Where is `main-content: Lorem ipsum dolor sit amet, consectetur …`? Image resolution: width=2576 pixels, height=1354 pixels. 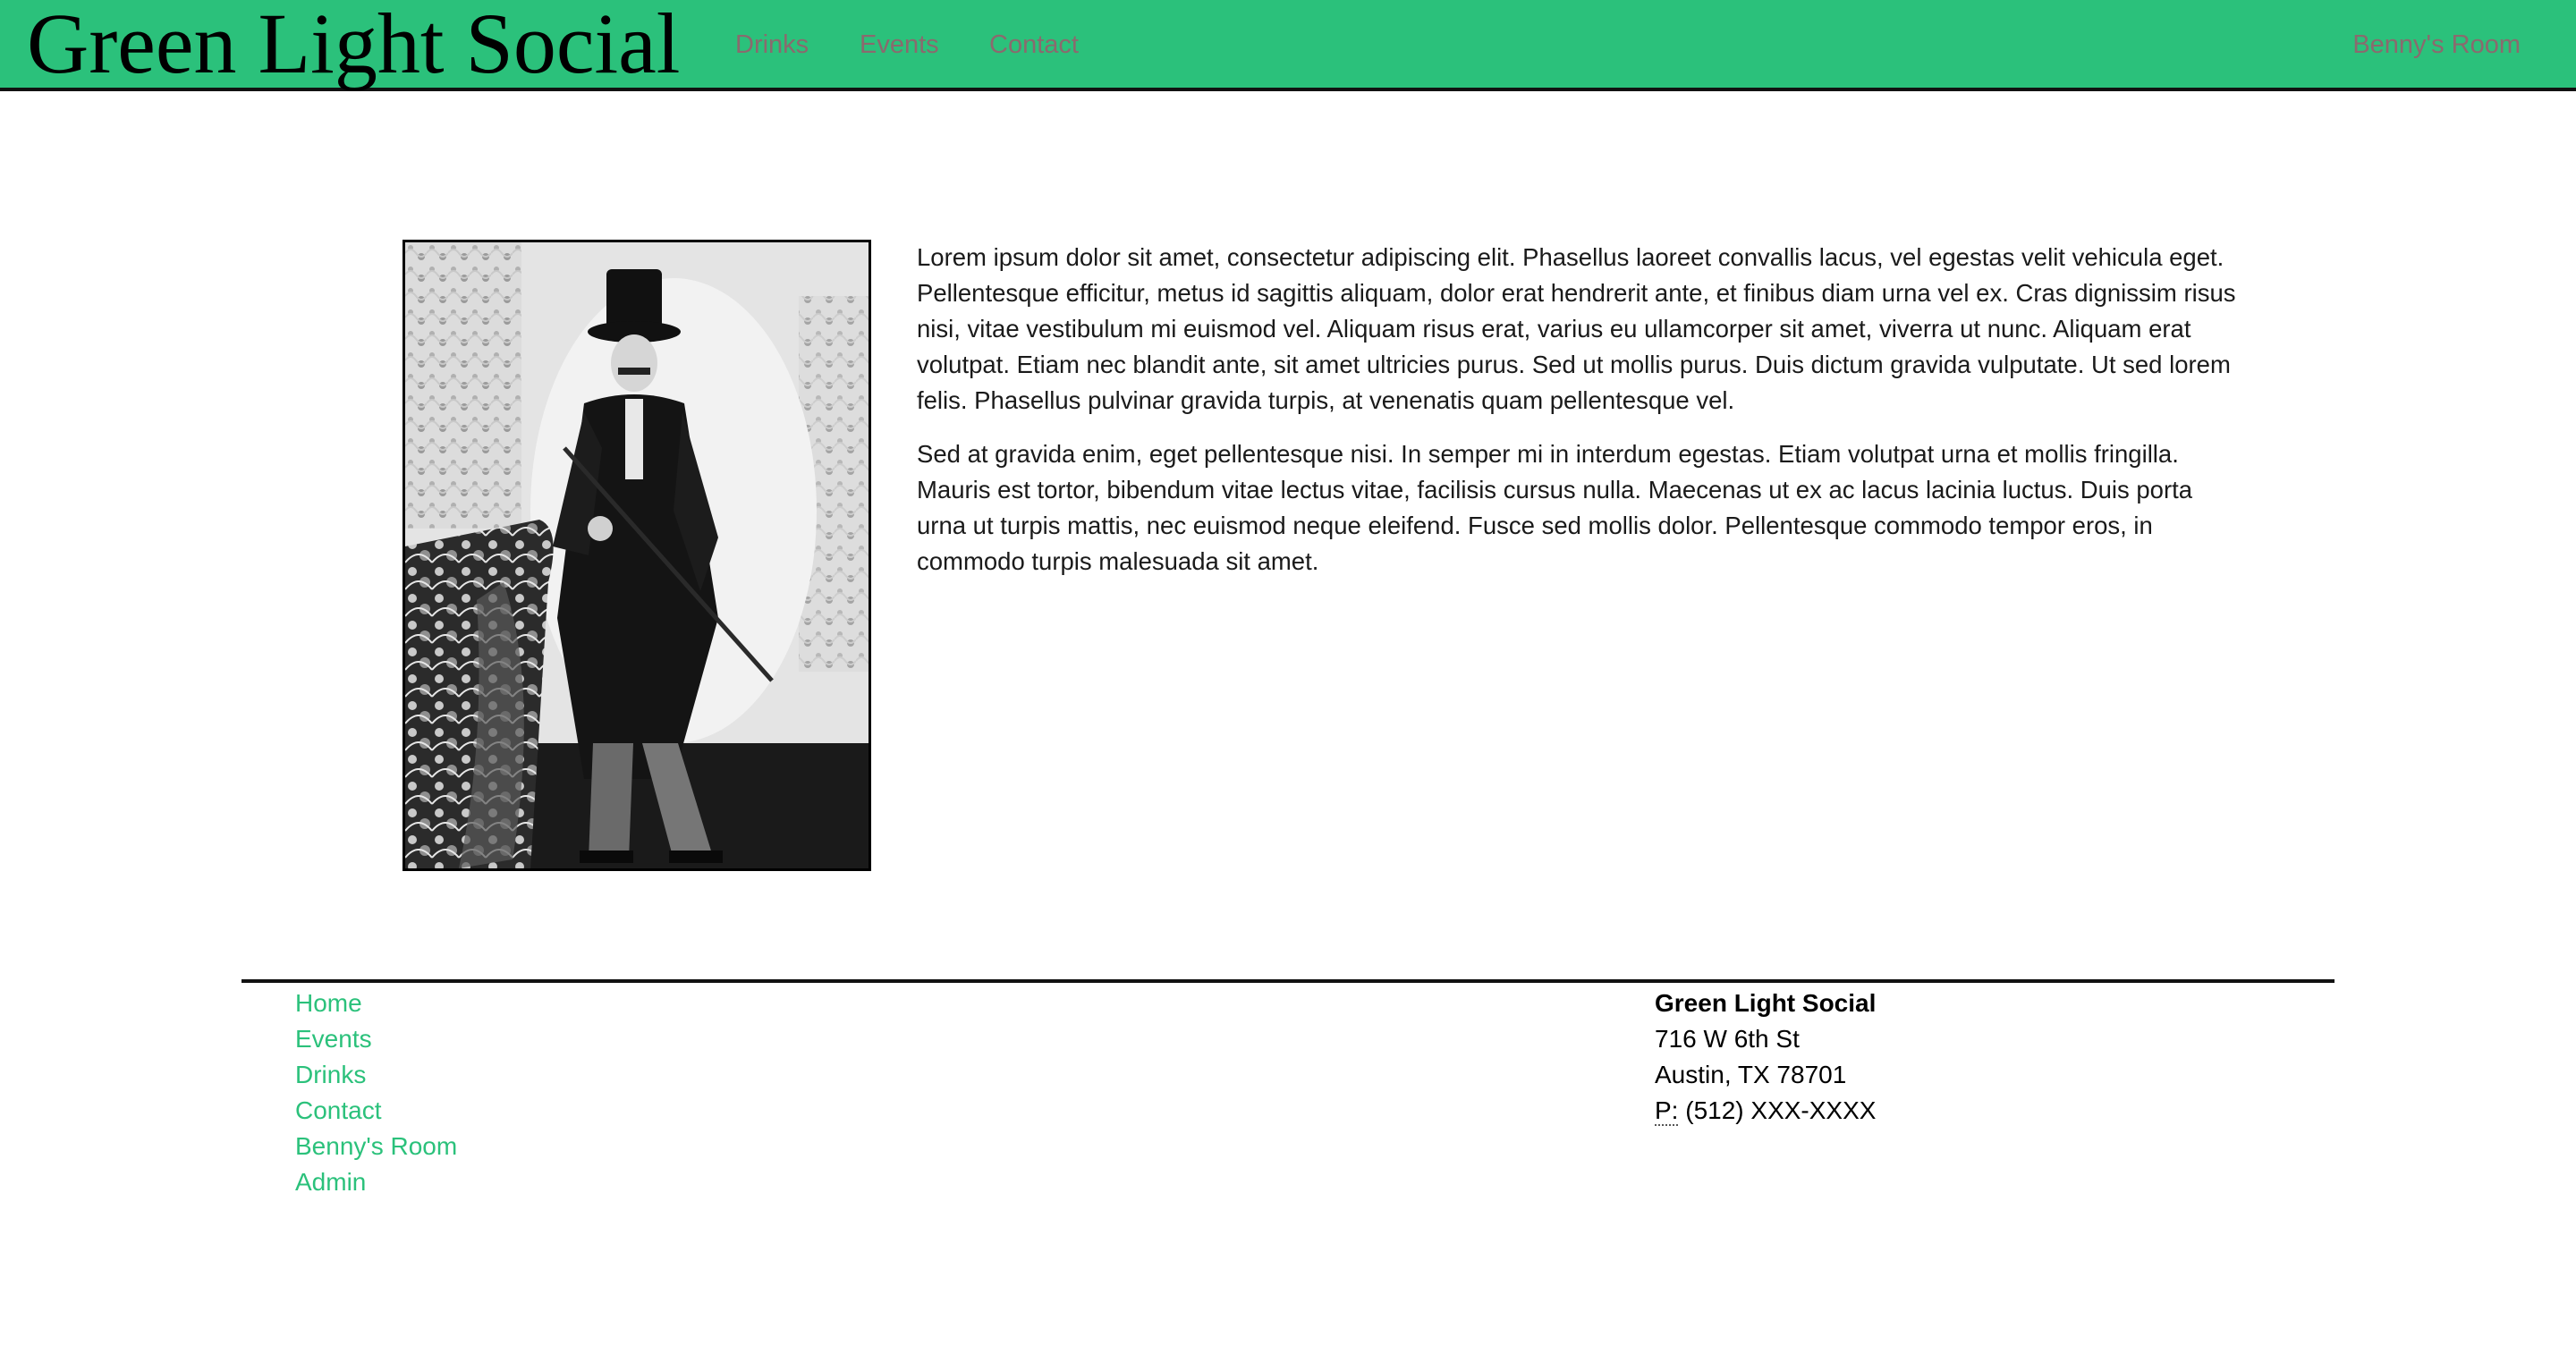 main-content: Lorem ipsum dolor sit amet, consectetur … is located at coordinates (1579, 418).